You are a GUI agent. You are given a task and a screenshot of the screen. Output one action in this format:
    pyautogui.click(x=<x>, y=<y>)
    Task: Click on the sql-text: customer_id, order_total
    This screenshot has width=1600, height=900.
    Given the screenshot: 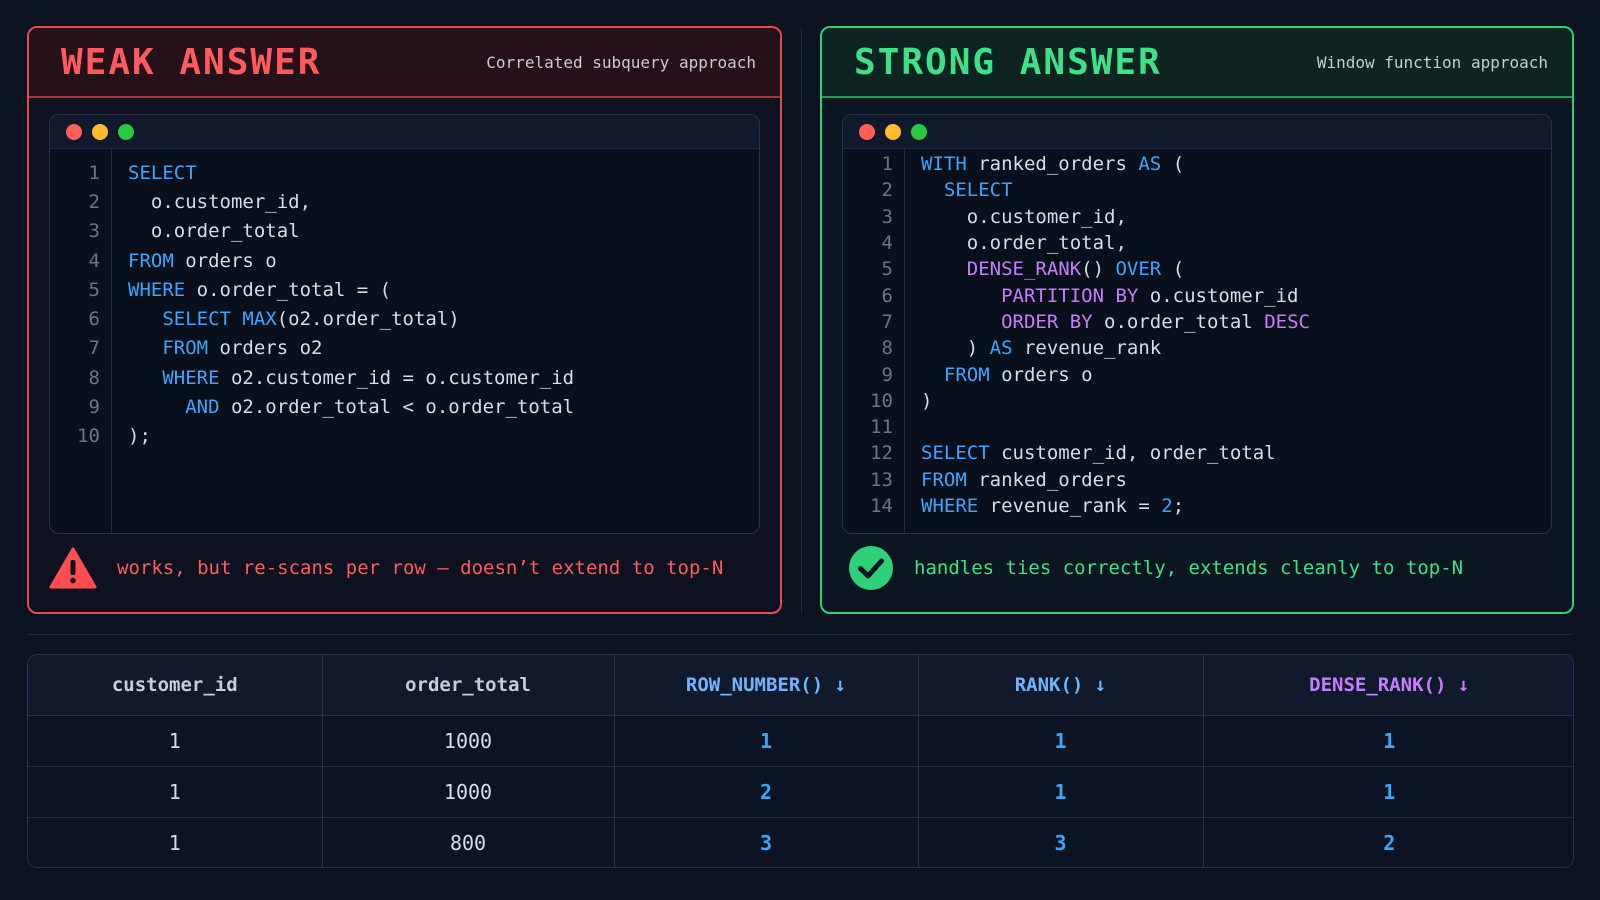 What is the action you would take?
    pyautogui.click(x=1132, y=453)
    